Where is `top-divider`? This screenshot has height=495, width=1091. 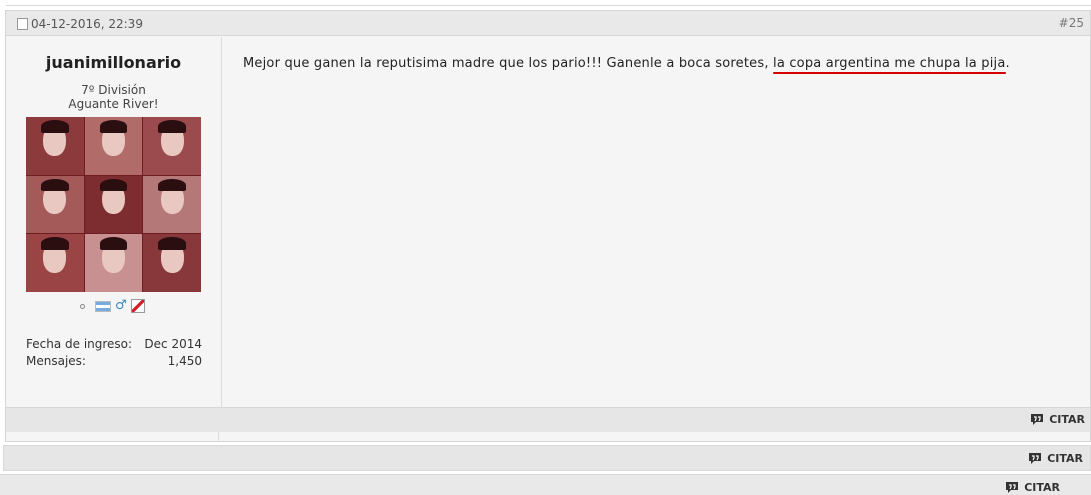 top-divider is located at coordinates (548, 5).